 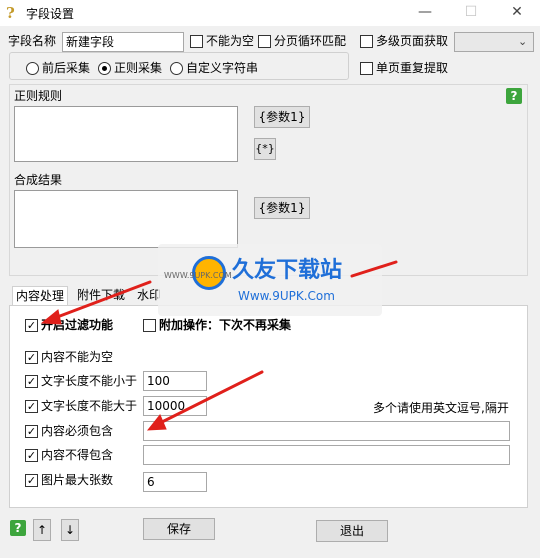 I want to click on multi-level-label: 多级页面获取, so click(x=412, y=41).